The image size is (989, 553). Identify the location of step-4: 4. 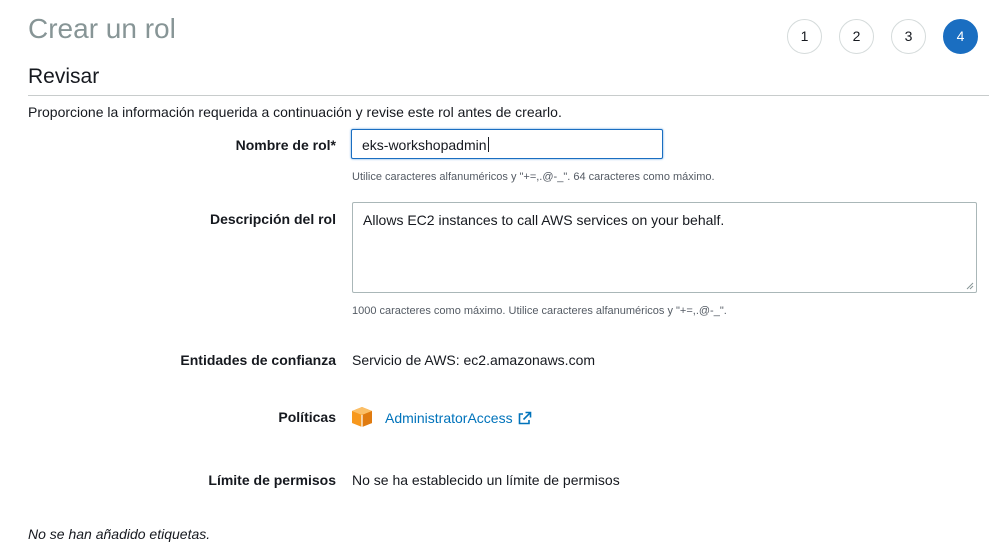
(960, 36).